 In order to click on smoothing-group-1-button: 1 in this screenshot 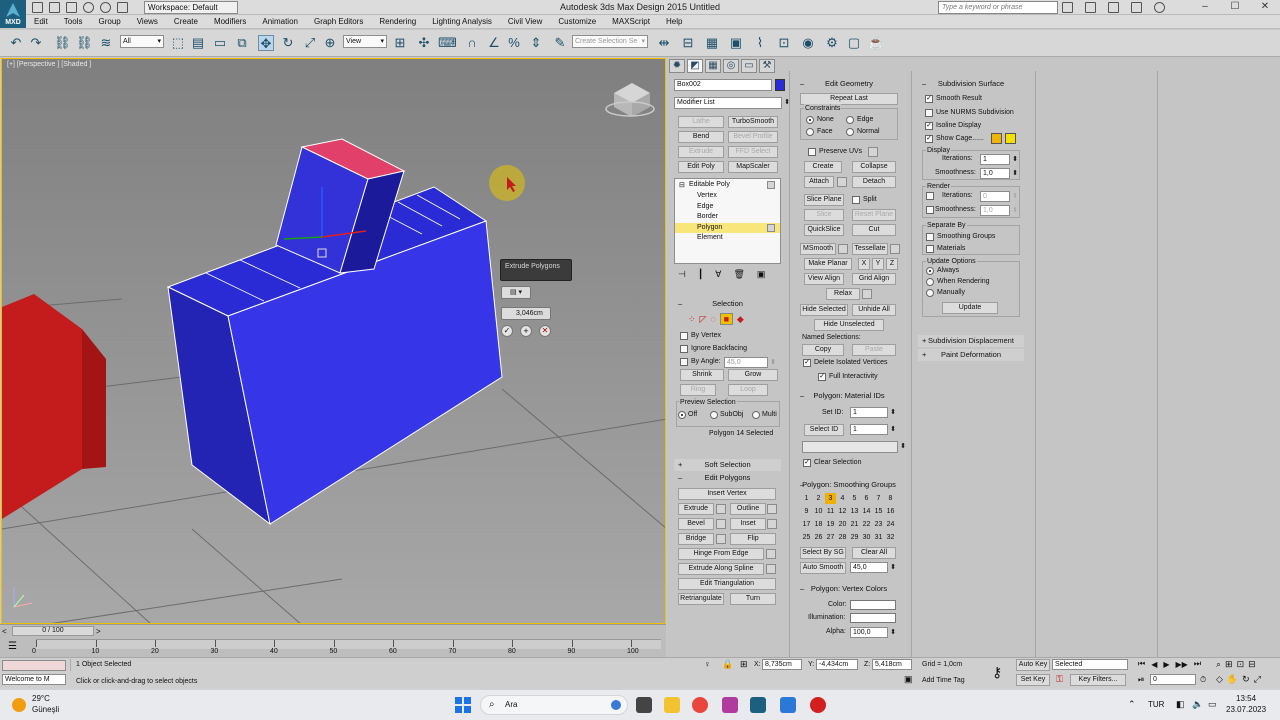, I will do `click(806, 498)`.